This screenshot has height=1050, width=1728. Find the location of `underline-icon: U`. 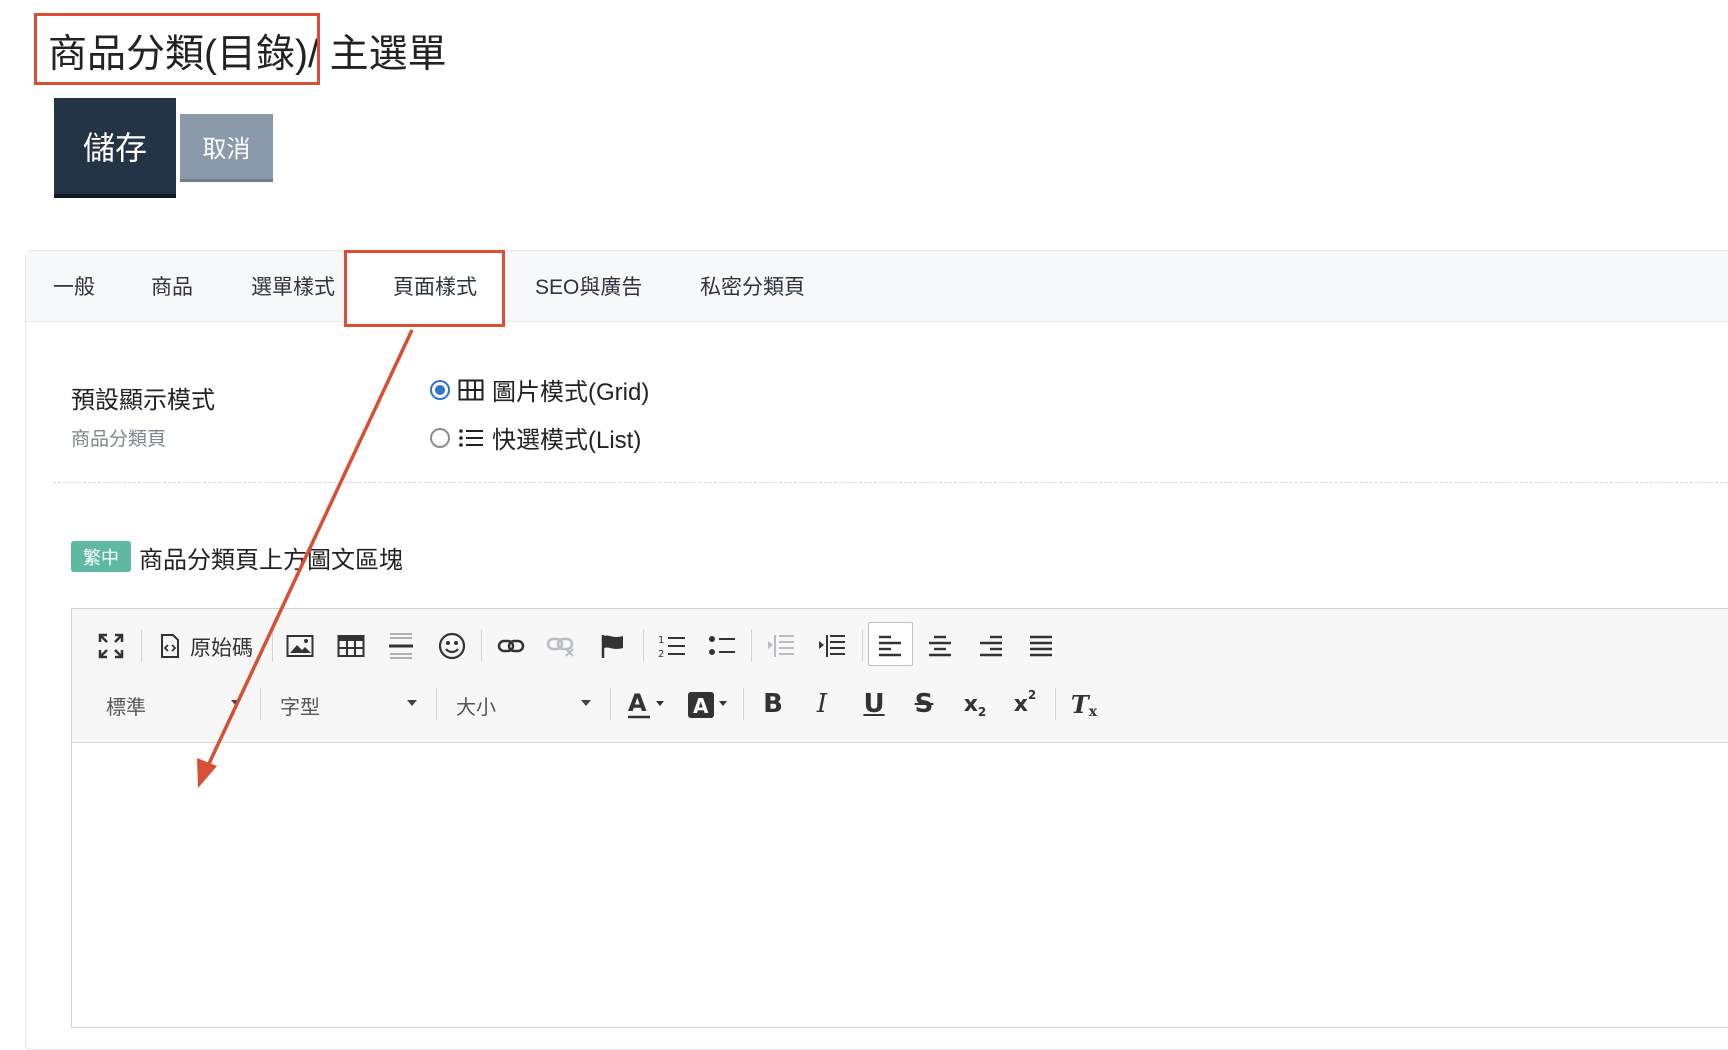

underline-icon: U is located at coordinates (874, 704).